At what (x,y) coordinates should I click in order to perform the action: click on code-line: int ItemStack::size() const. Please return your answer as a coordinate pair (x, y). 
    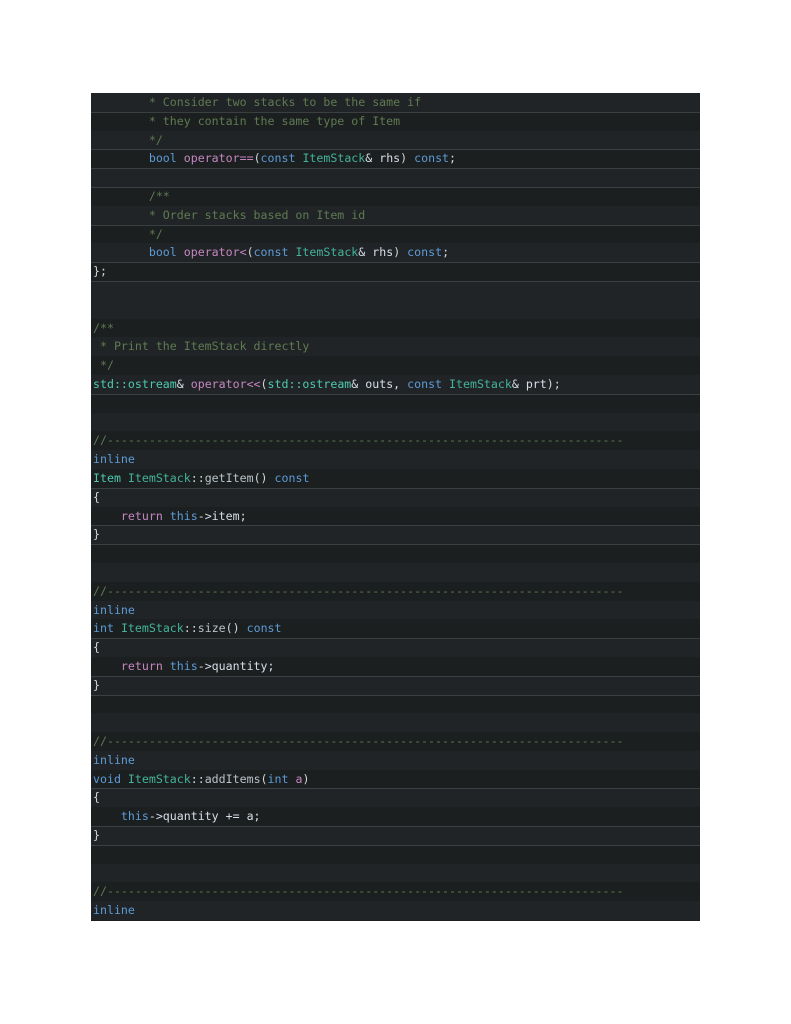
    Looking at the image, I should click on (395, 629).